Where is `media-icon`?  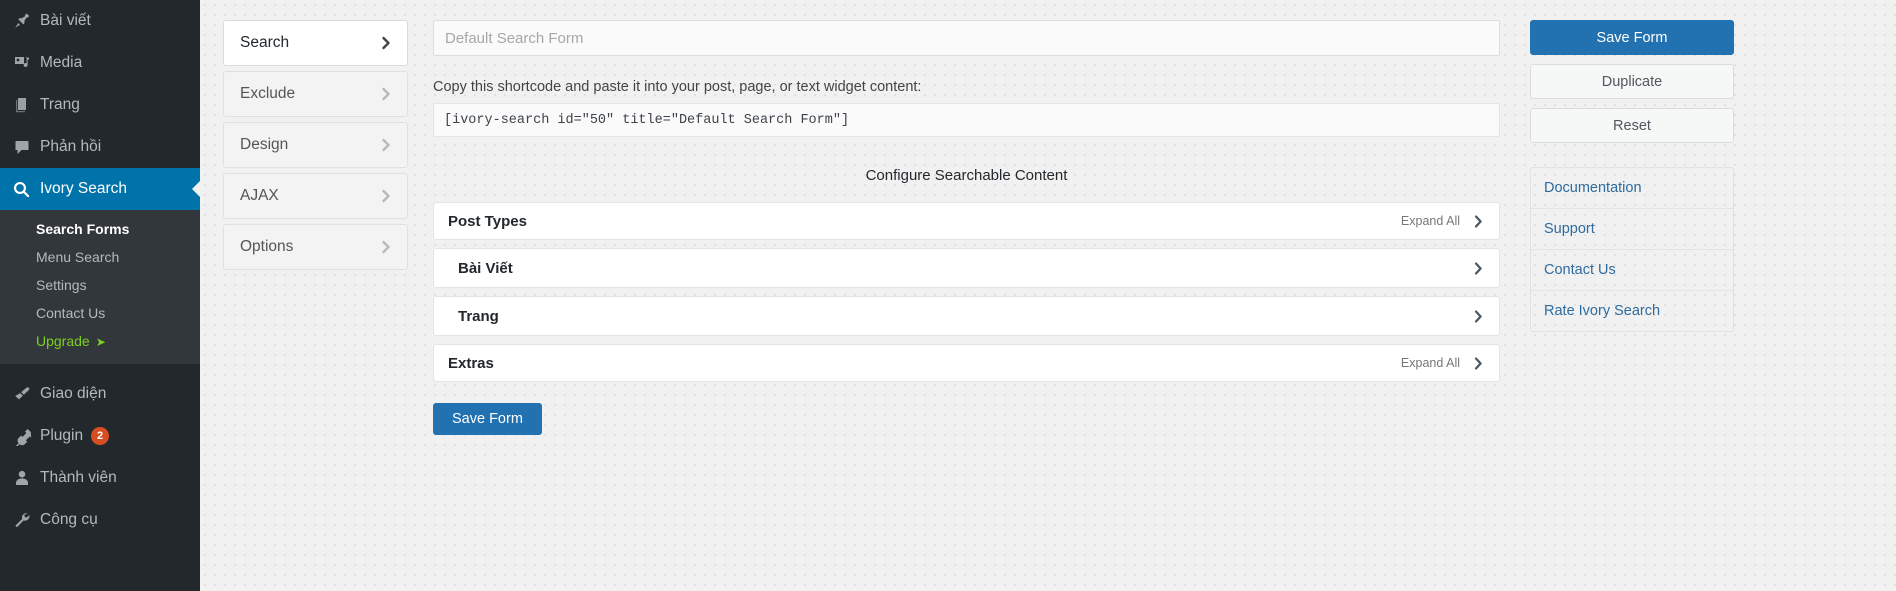
media-icon is located at coordinates (26, 63).